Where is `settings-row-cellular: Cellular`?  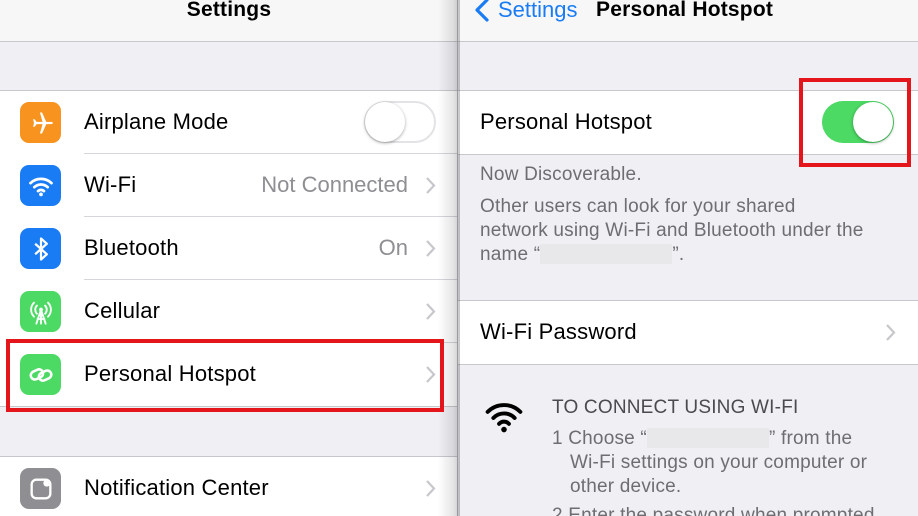
settings-row-cellular: Cellular is located at coordinates (229, 311).